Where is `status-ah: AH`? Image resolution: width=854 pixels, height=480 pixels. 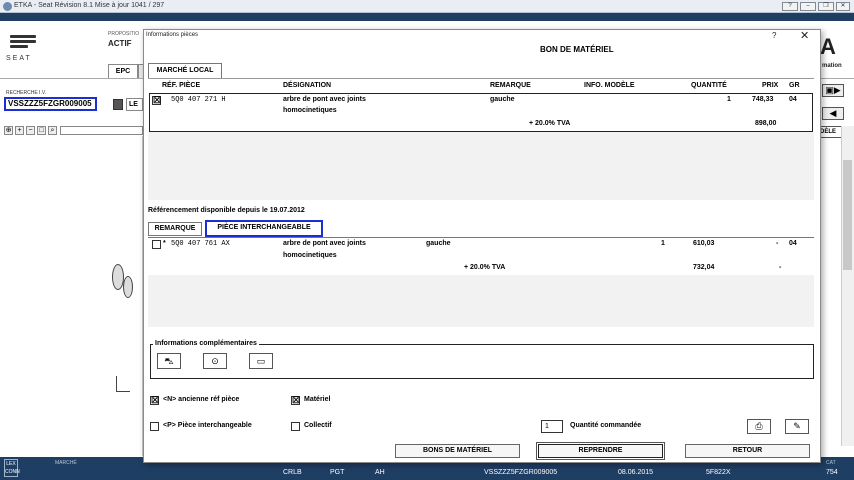
status-ah: AH is located at coordinates (380, 472).